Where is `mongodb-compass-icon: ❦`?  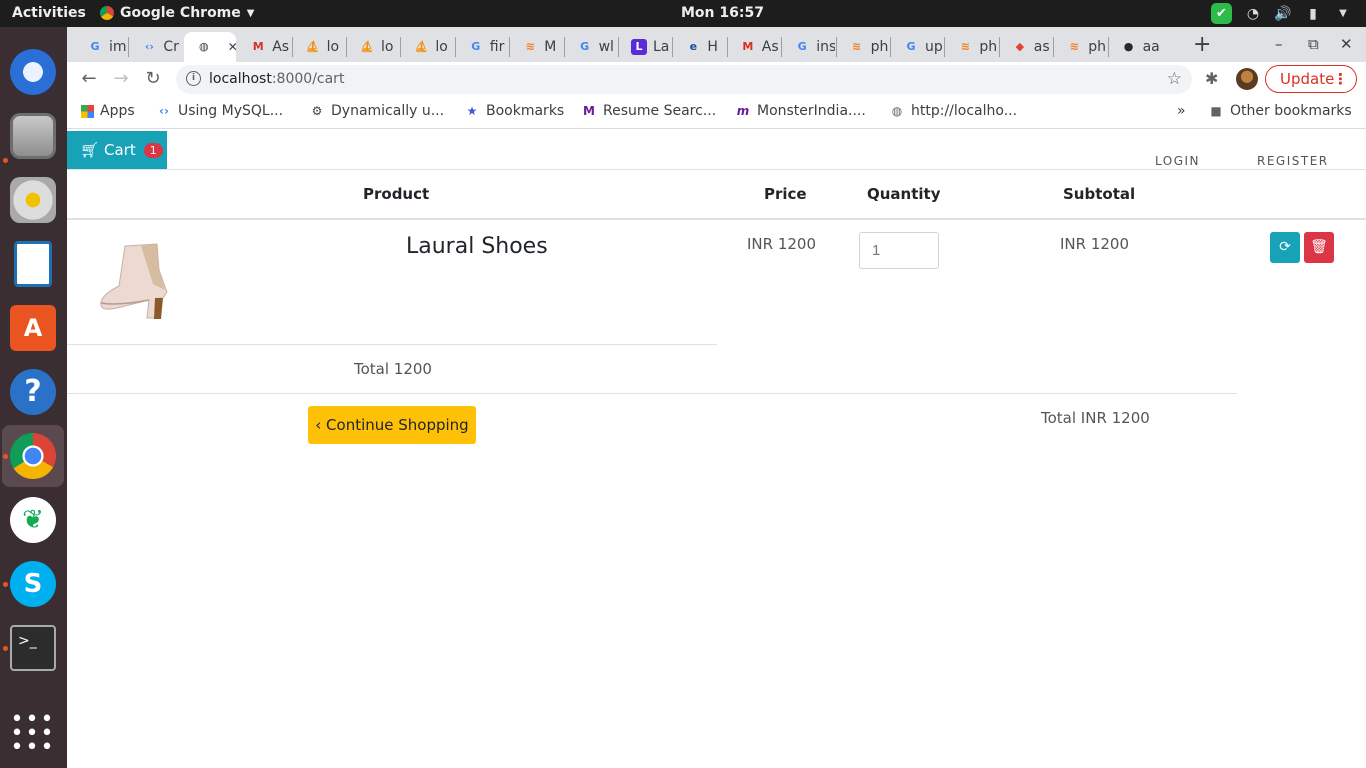 mongodb-compass-icon: ❦ is located at coordinates (33, 520).